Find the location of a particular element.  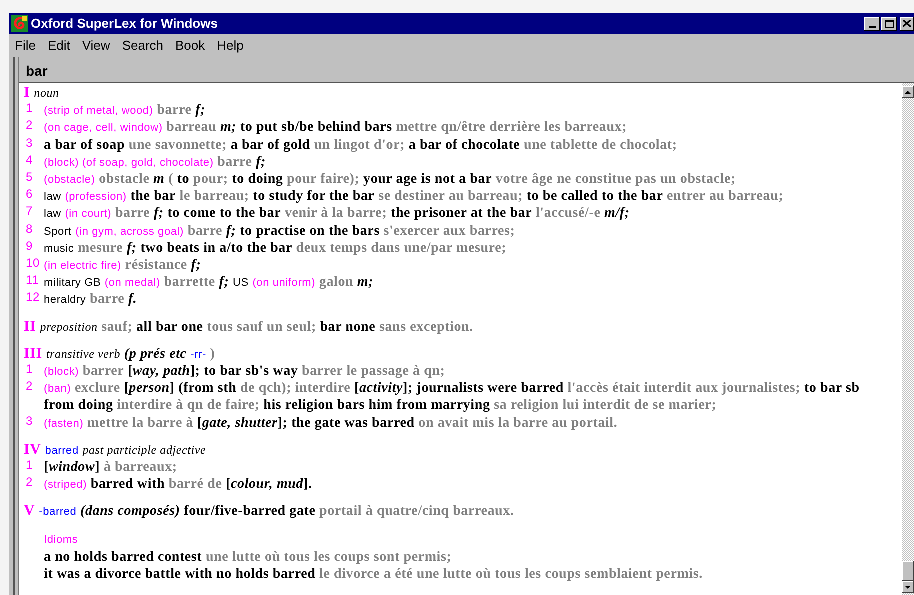

menu-item: Book is located at coordinates (190, 46).